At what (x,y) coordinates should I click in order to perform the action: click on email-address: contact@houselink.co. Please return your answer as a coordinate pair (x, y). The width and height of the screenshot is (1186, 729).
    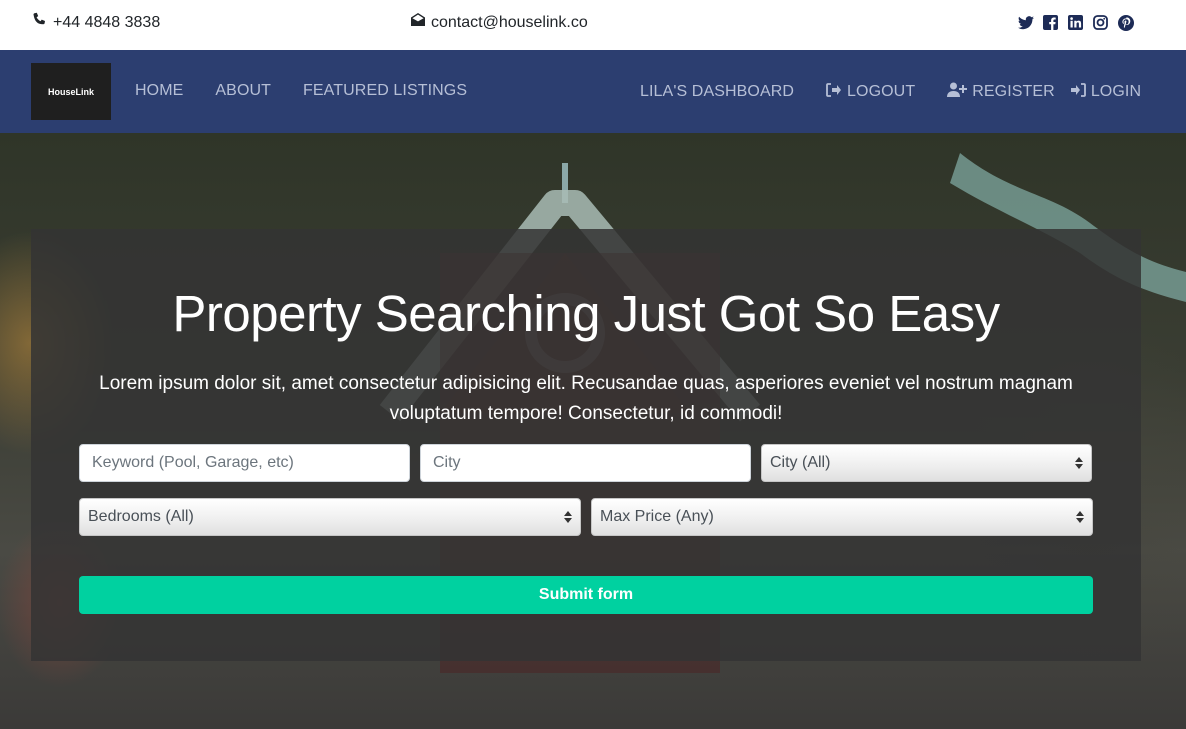
    Looking at the image, I should click on (509, 23).